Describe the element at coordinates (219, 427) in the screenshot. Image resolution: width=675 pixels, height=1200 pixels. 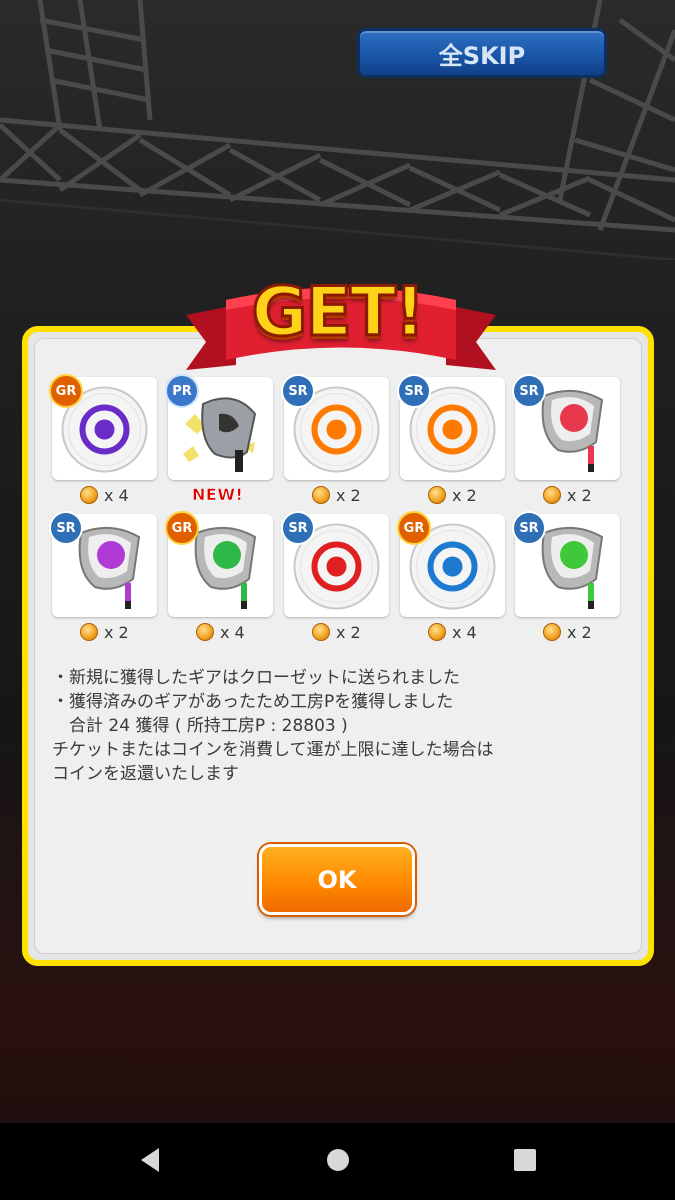
I see `reward-item-card: PR` at that location.